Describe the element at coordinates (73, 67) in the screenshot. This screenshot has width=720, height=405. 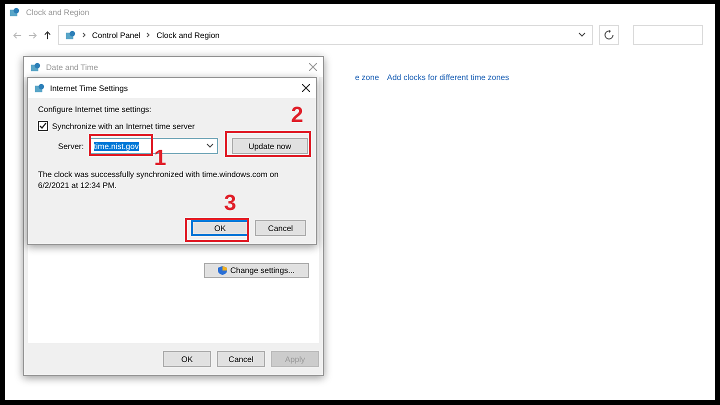
I see `dialog-title: Date and Time` at that location.